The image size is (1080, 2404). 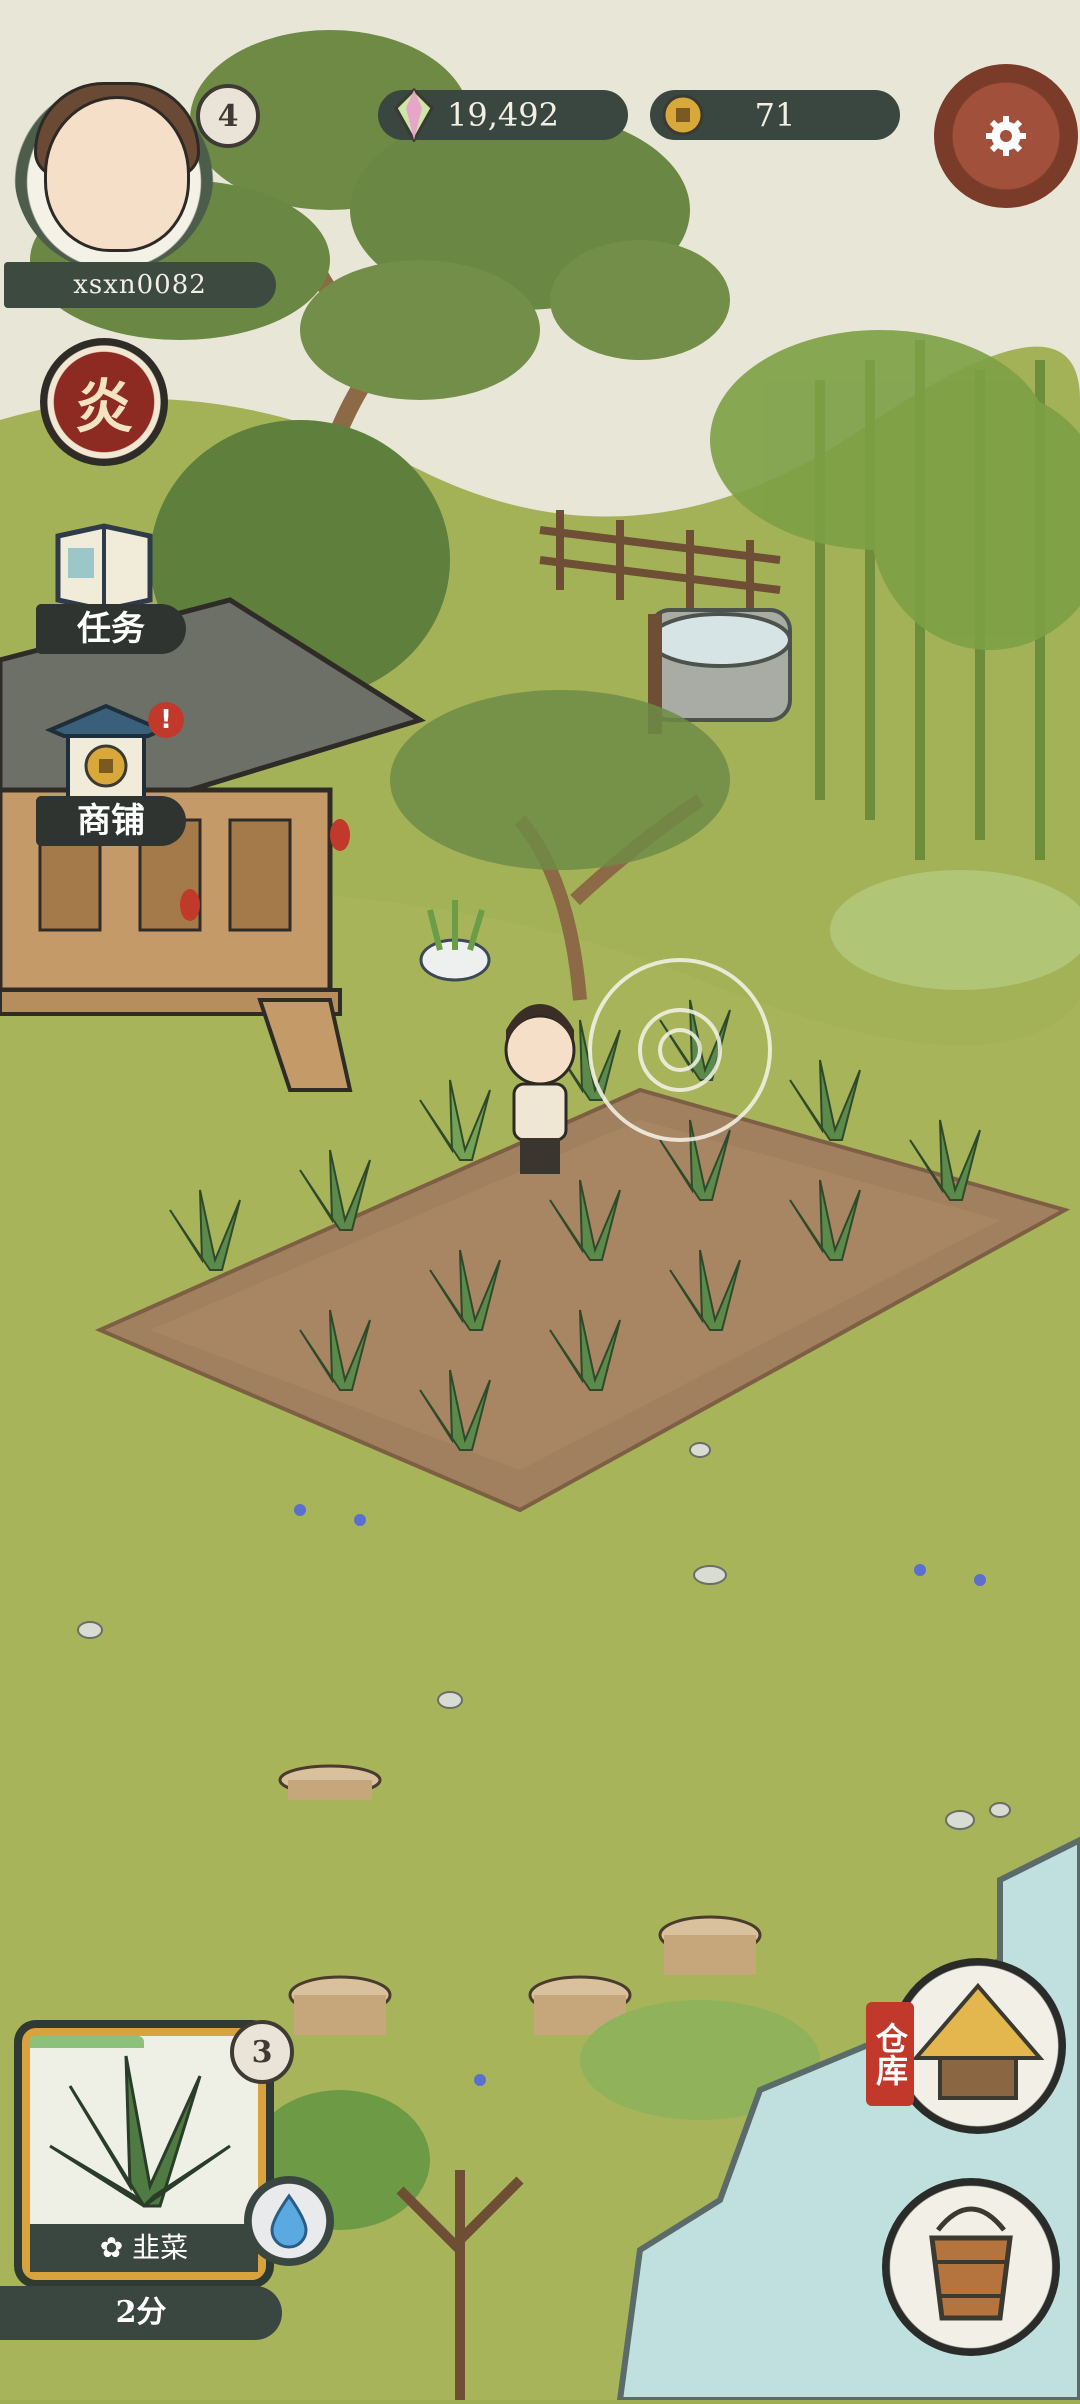 What do you see at coordinates (683, 115) in the screenshot?
I see `copper-coin-icon` at bounding box center [683, 115].